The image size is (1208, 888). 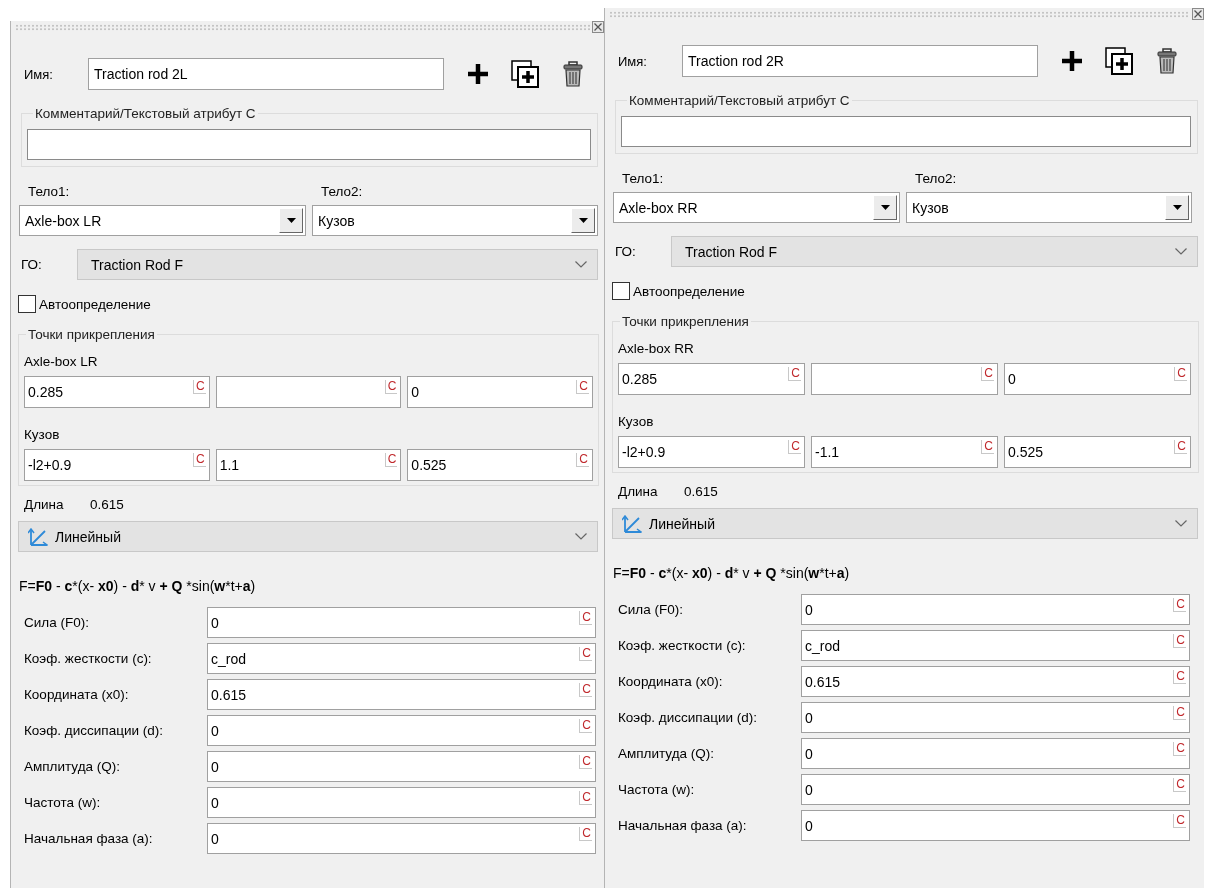 What do you see at coordinates (936, 178) in the screenshot?
I see `field-label: Тело2:` at bounding box center [936, 178].